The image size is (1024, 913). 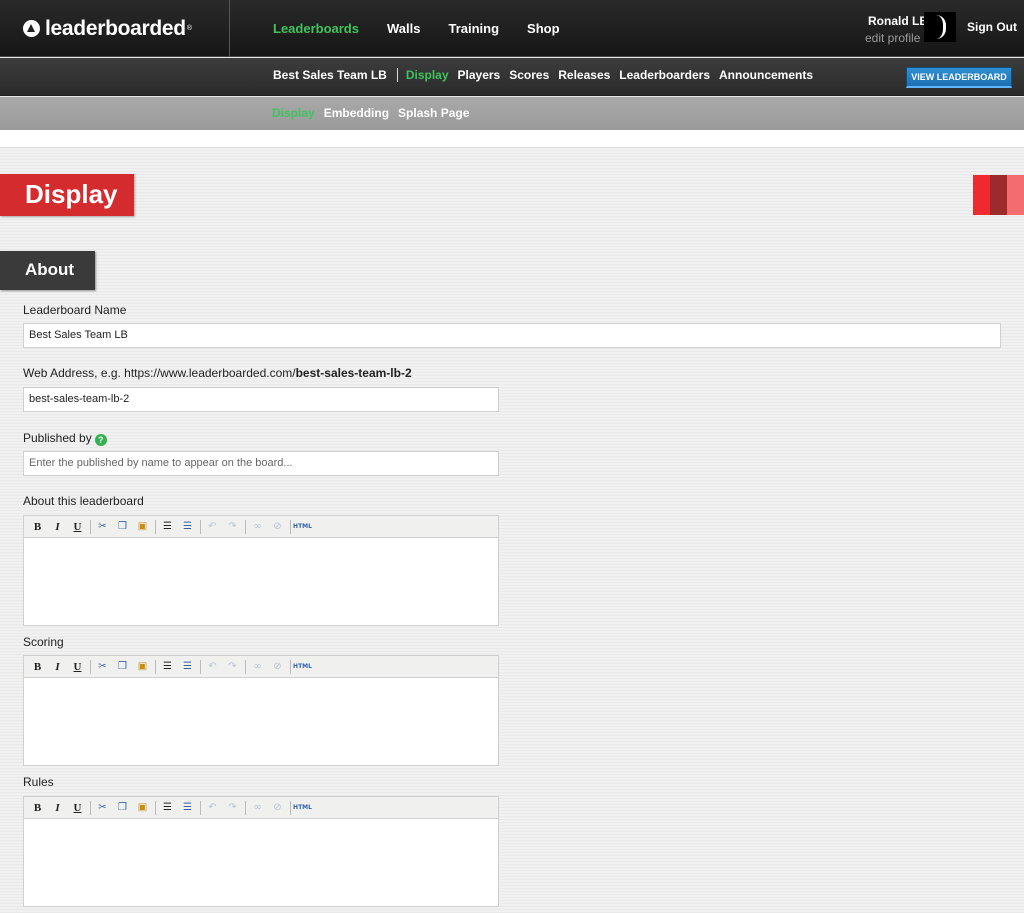 I want to click on nav-leaderboards: Leaderboards, so click(x=316, y=28).